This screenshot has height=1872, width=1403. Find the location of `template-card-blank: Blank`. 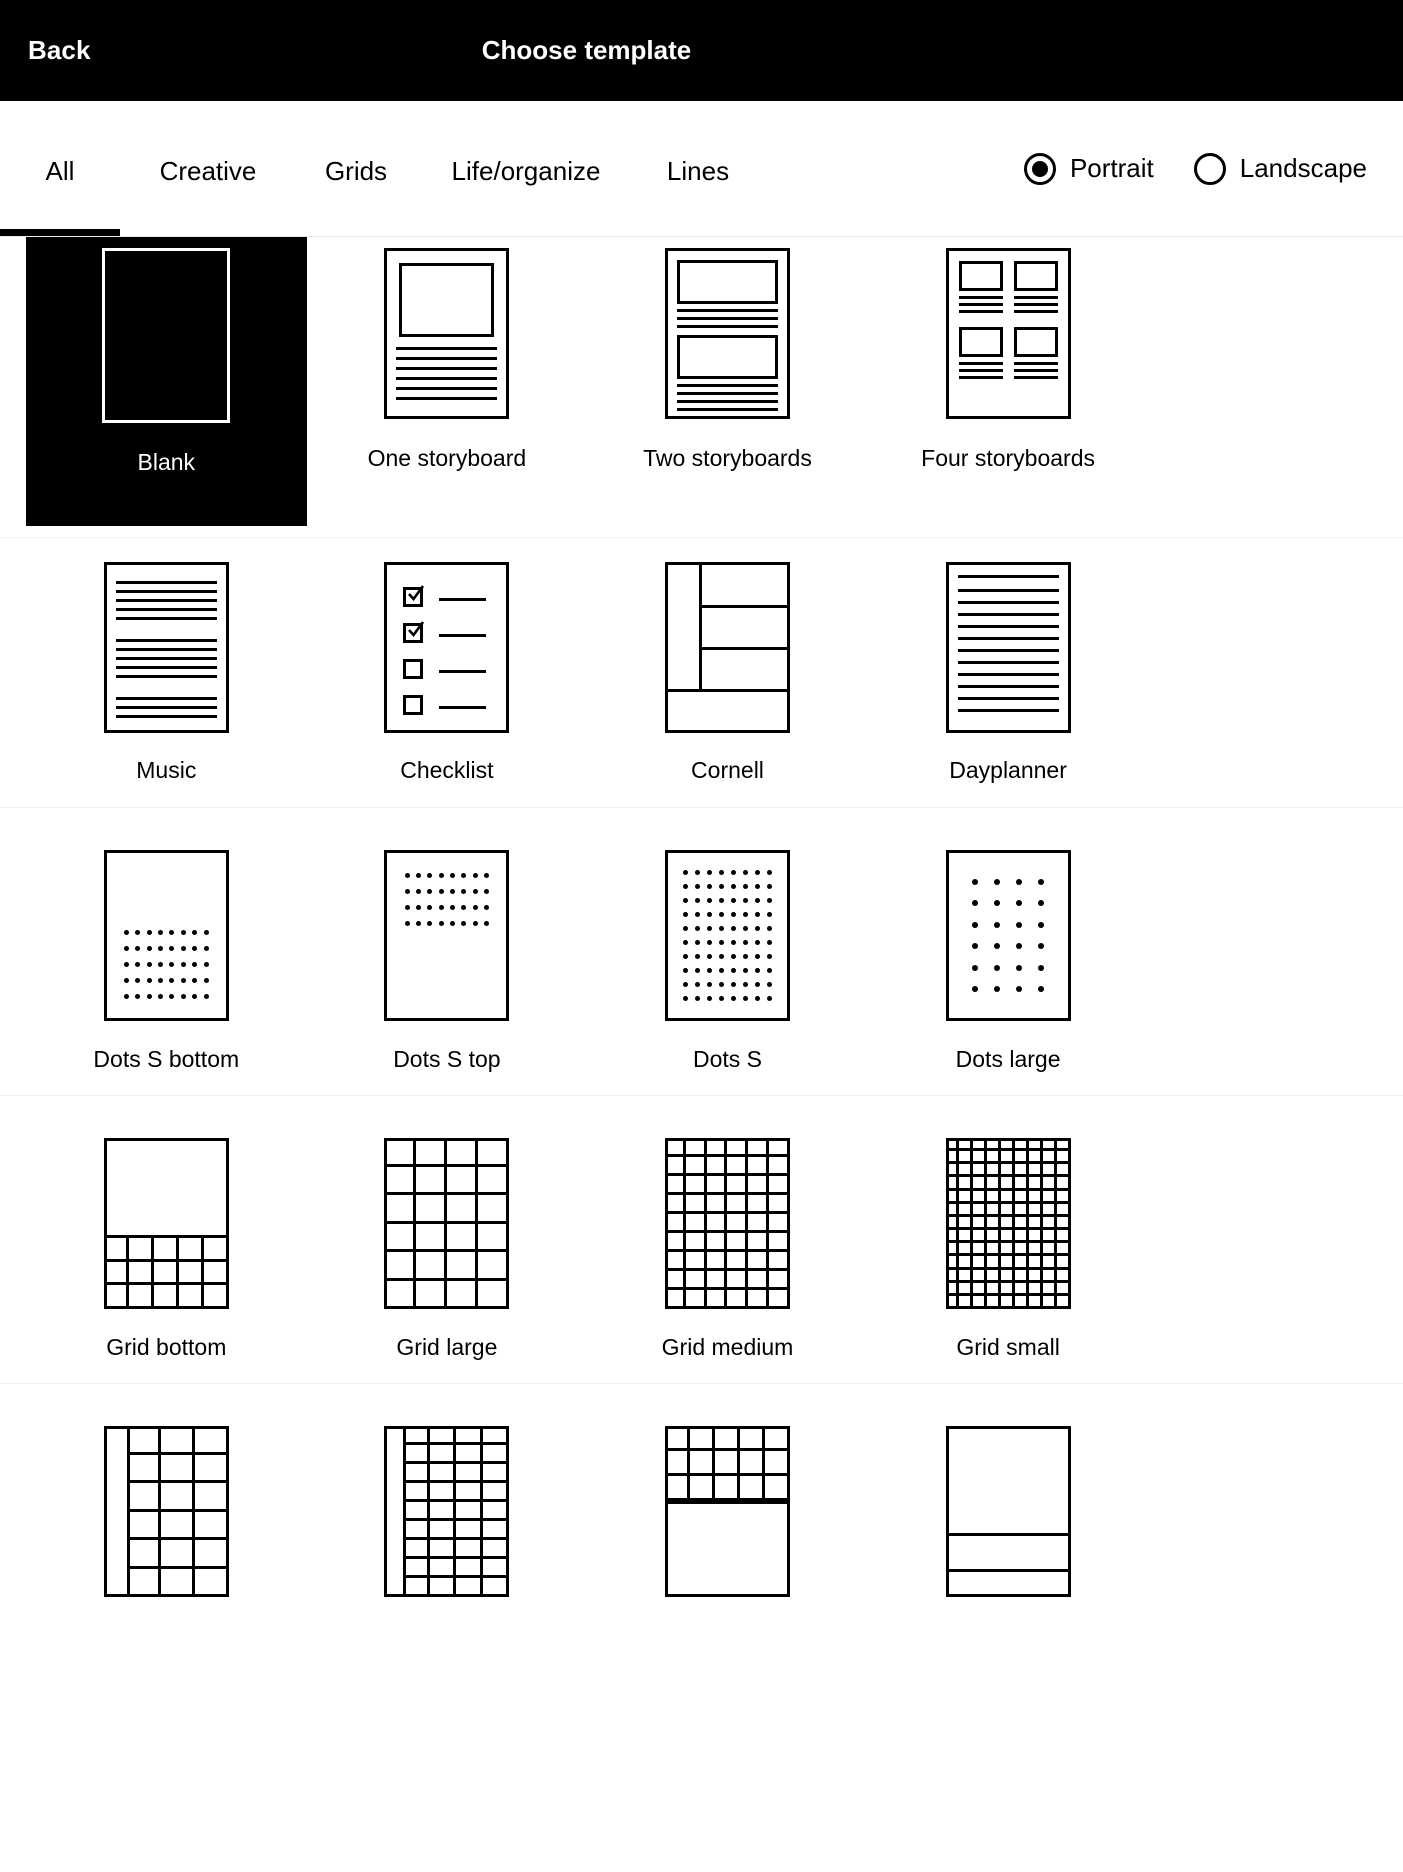

template-card-blank: Blank is located at coordinates (166, 381).